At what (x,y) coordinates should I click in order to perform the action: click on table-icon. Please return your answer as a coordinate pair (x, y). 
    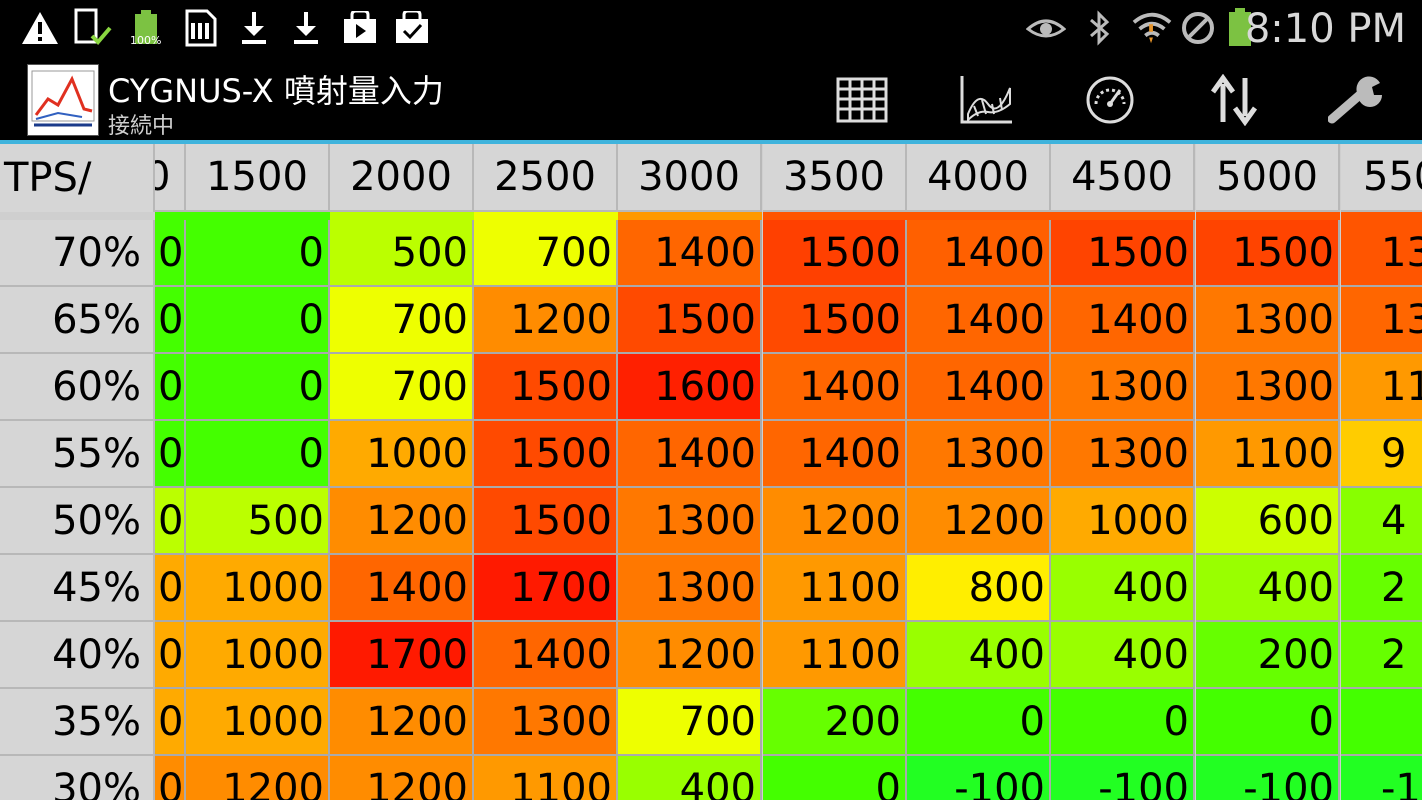
    Looking at the image, I should click on (862, 100).